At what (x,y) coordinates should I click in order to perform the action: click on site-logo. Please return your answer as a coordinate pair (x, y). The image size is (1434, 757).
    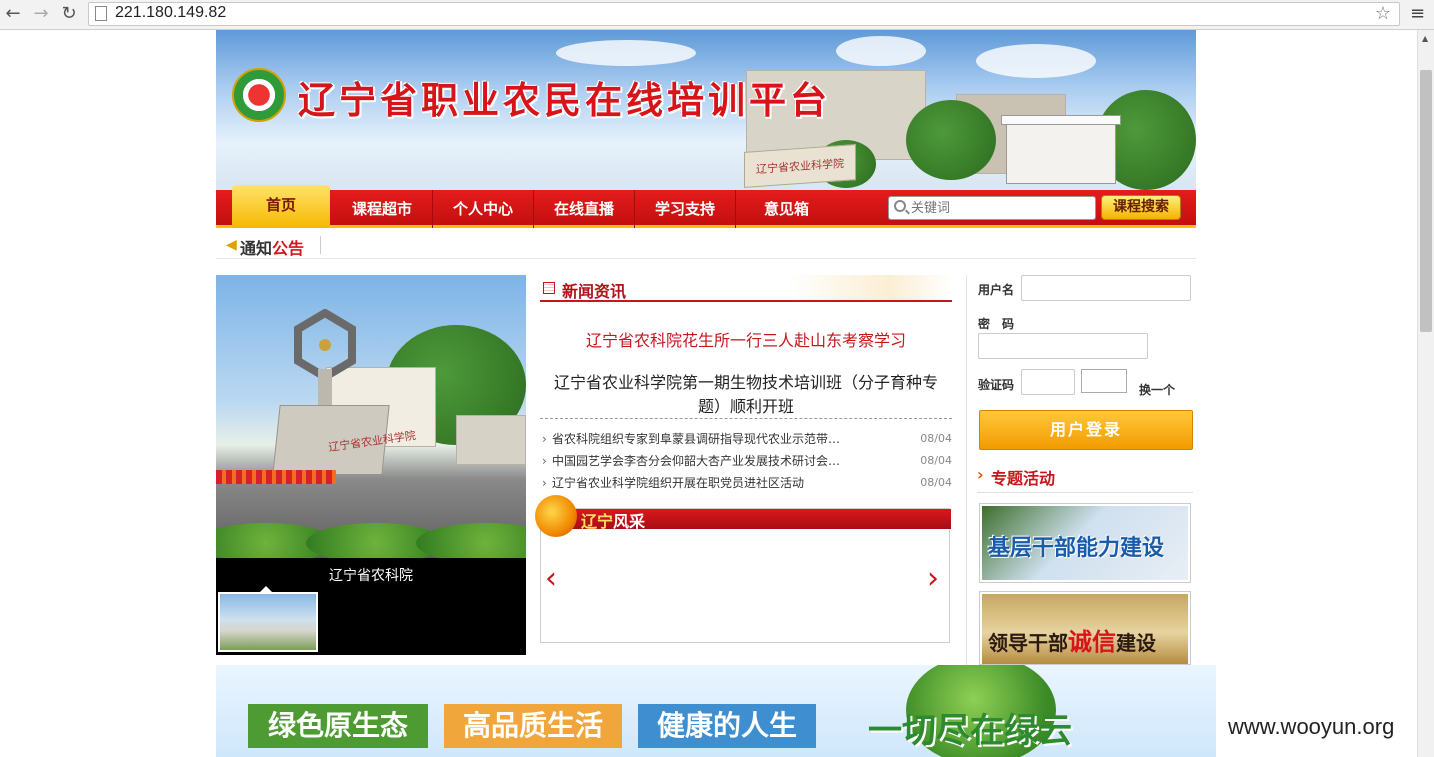
    Looking at the image, I should click on (259, 95).